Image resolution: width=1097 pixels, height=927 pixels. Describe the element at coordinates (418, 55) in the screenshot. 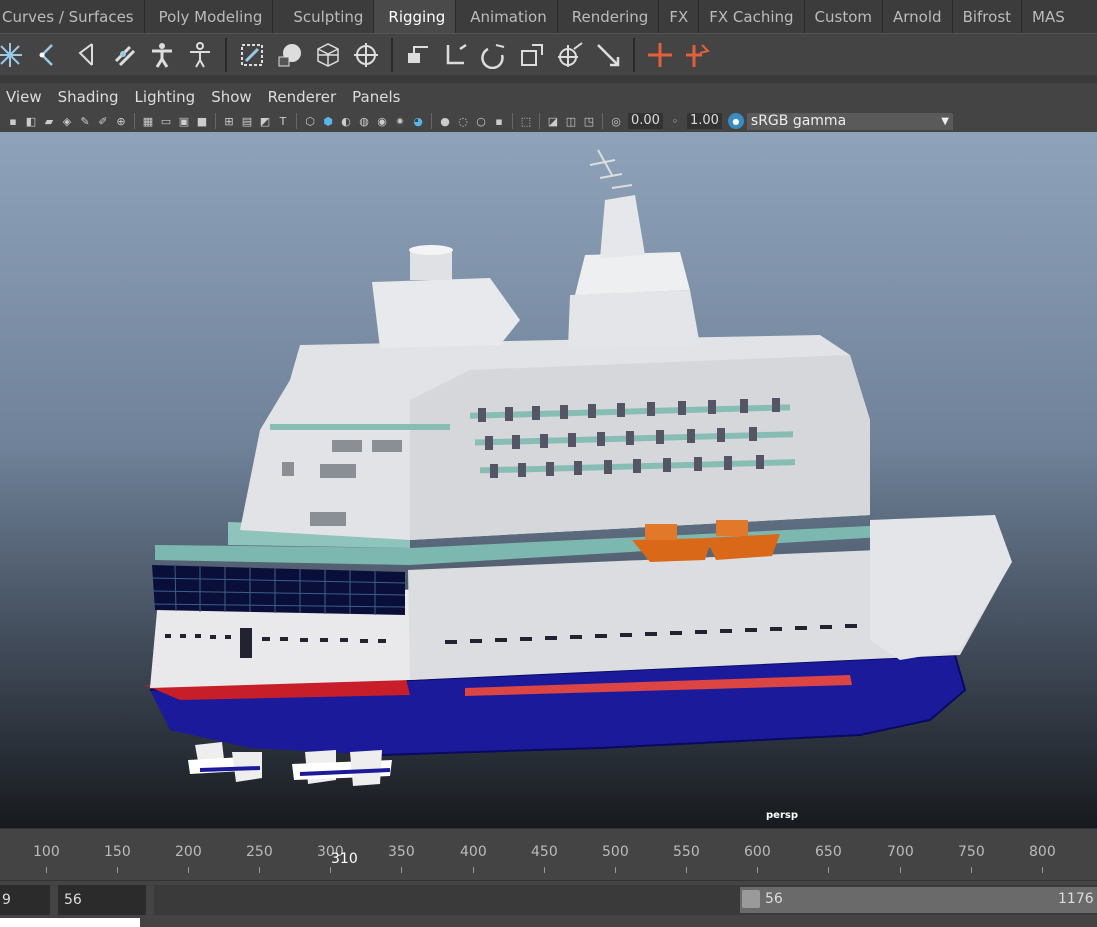

I see `parent-constraint-icon` at that location.